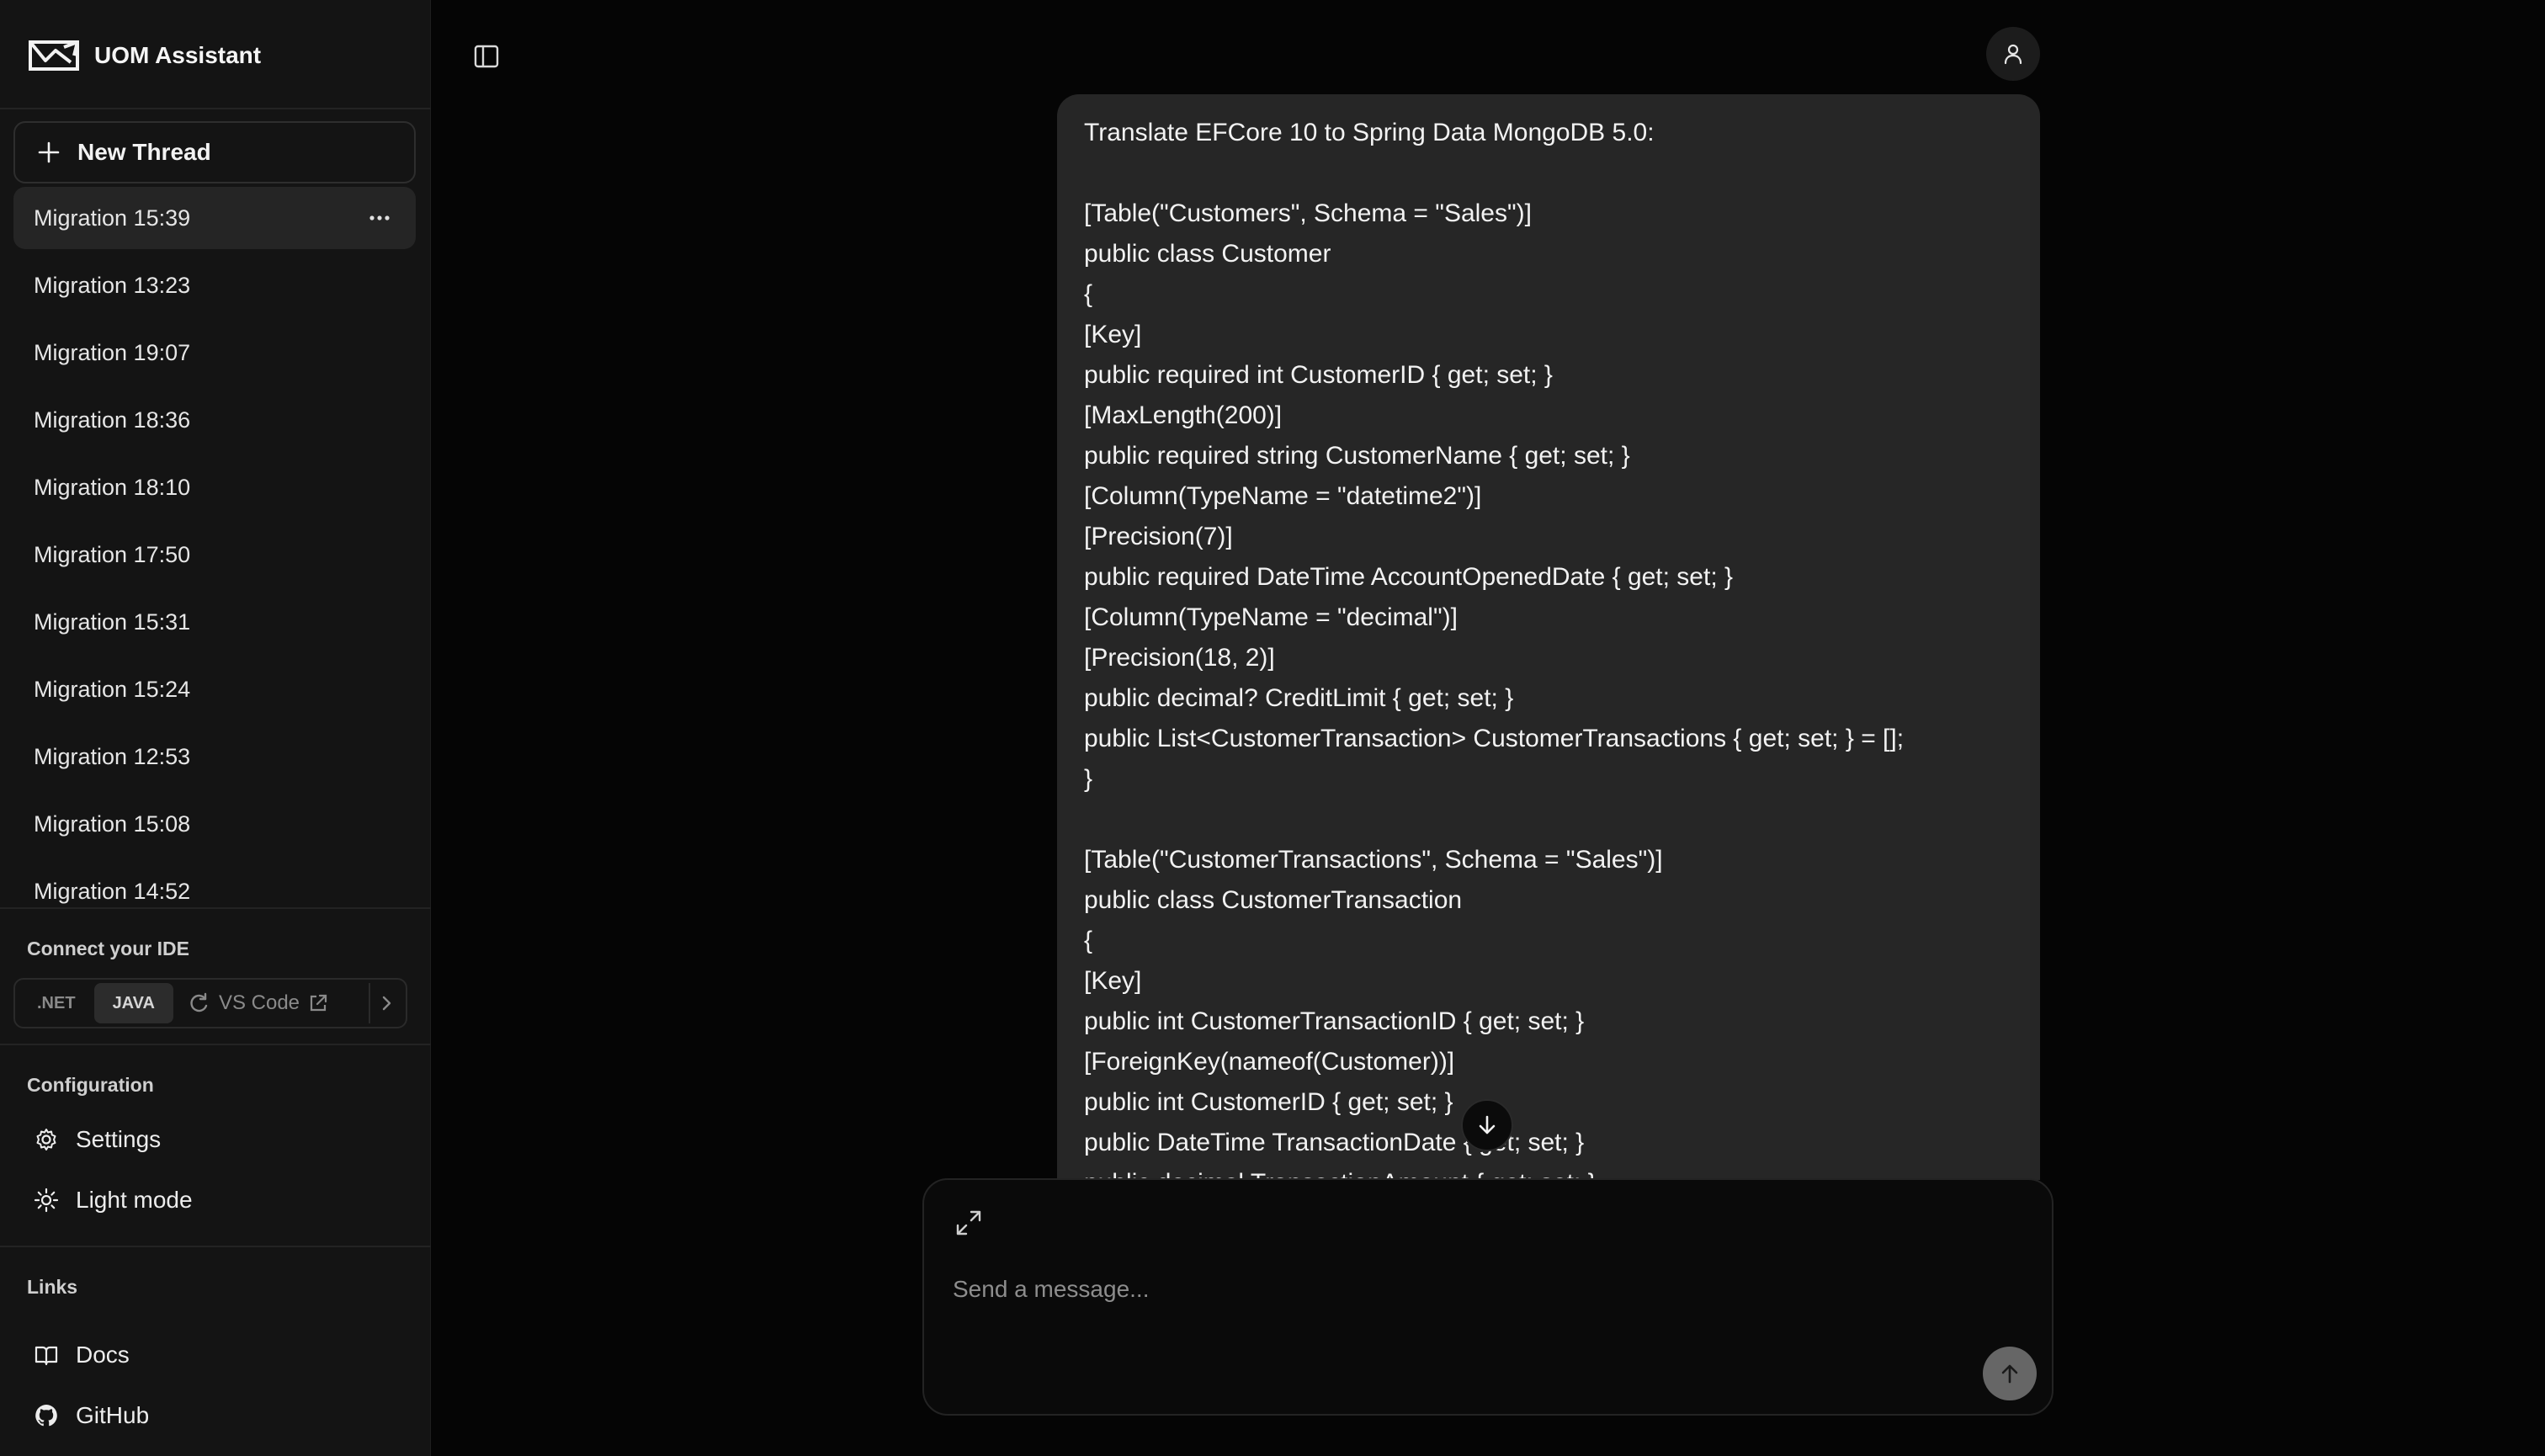 The width and height of the screenshot is (2545, 1456). I want to click on thread-label: Migration 15:24, so click(112, 689).